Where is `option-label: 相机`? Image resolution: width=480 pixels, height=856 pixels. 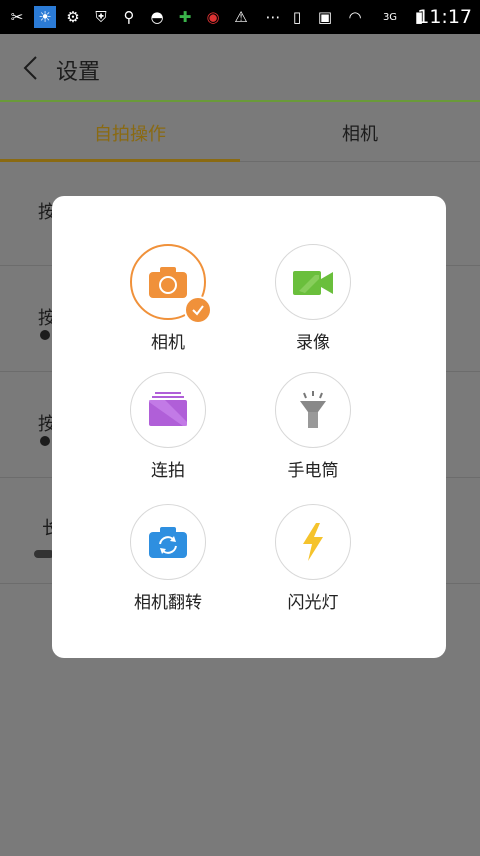
option-label: 相机 is located at coordinates (168, 343).